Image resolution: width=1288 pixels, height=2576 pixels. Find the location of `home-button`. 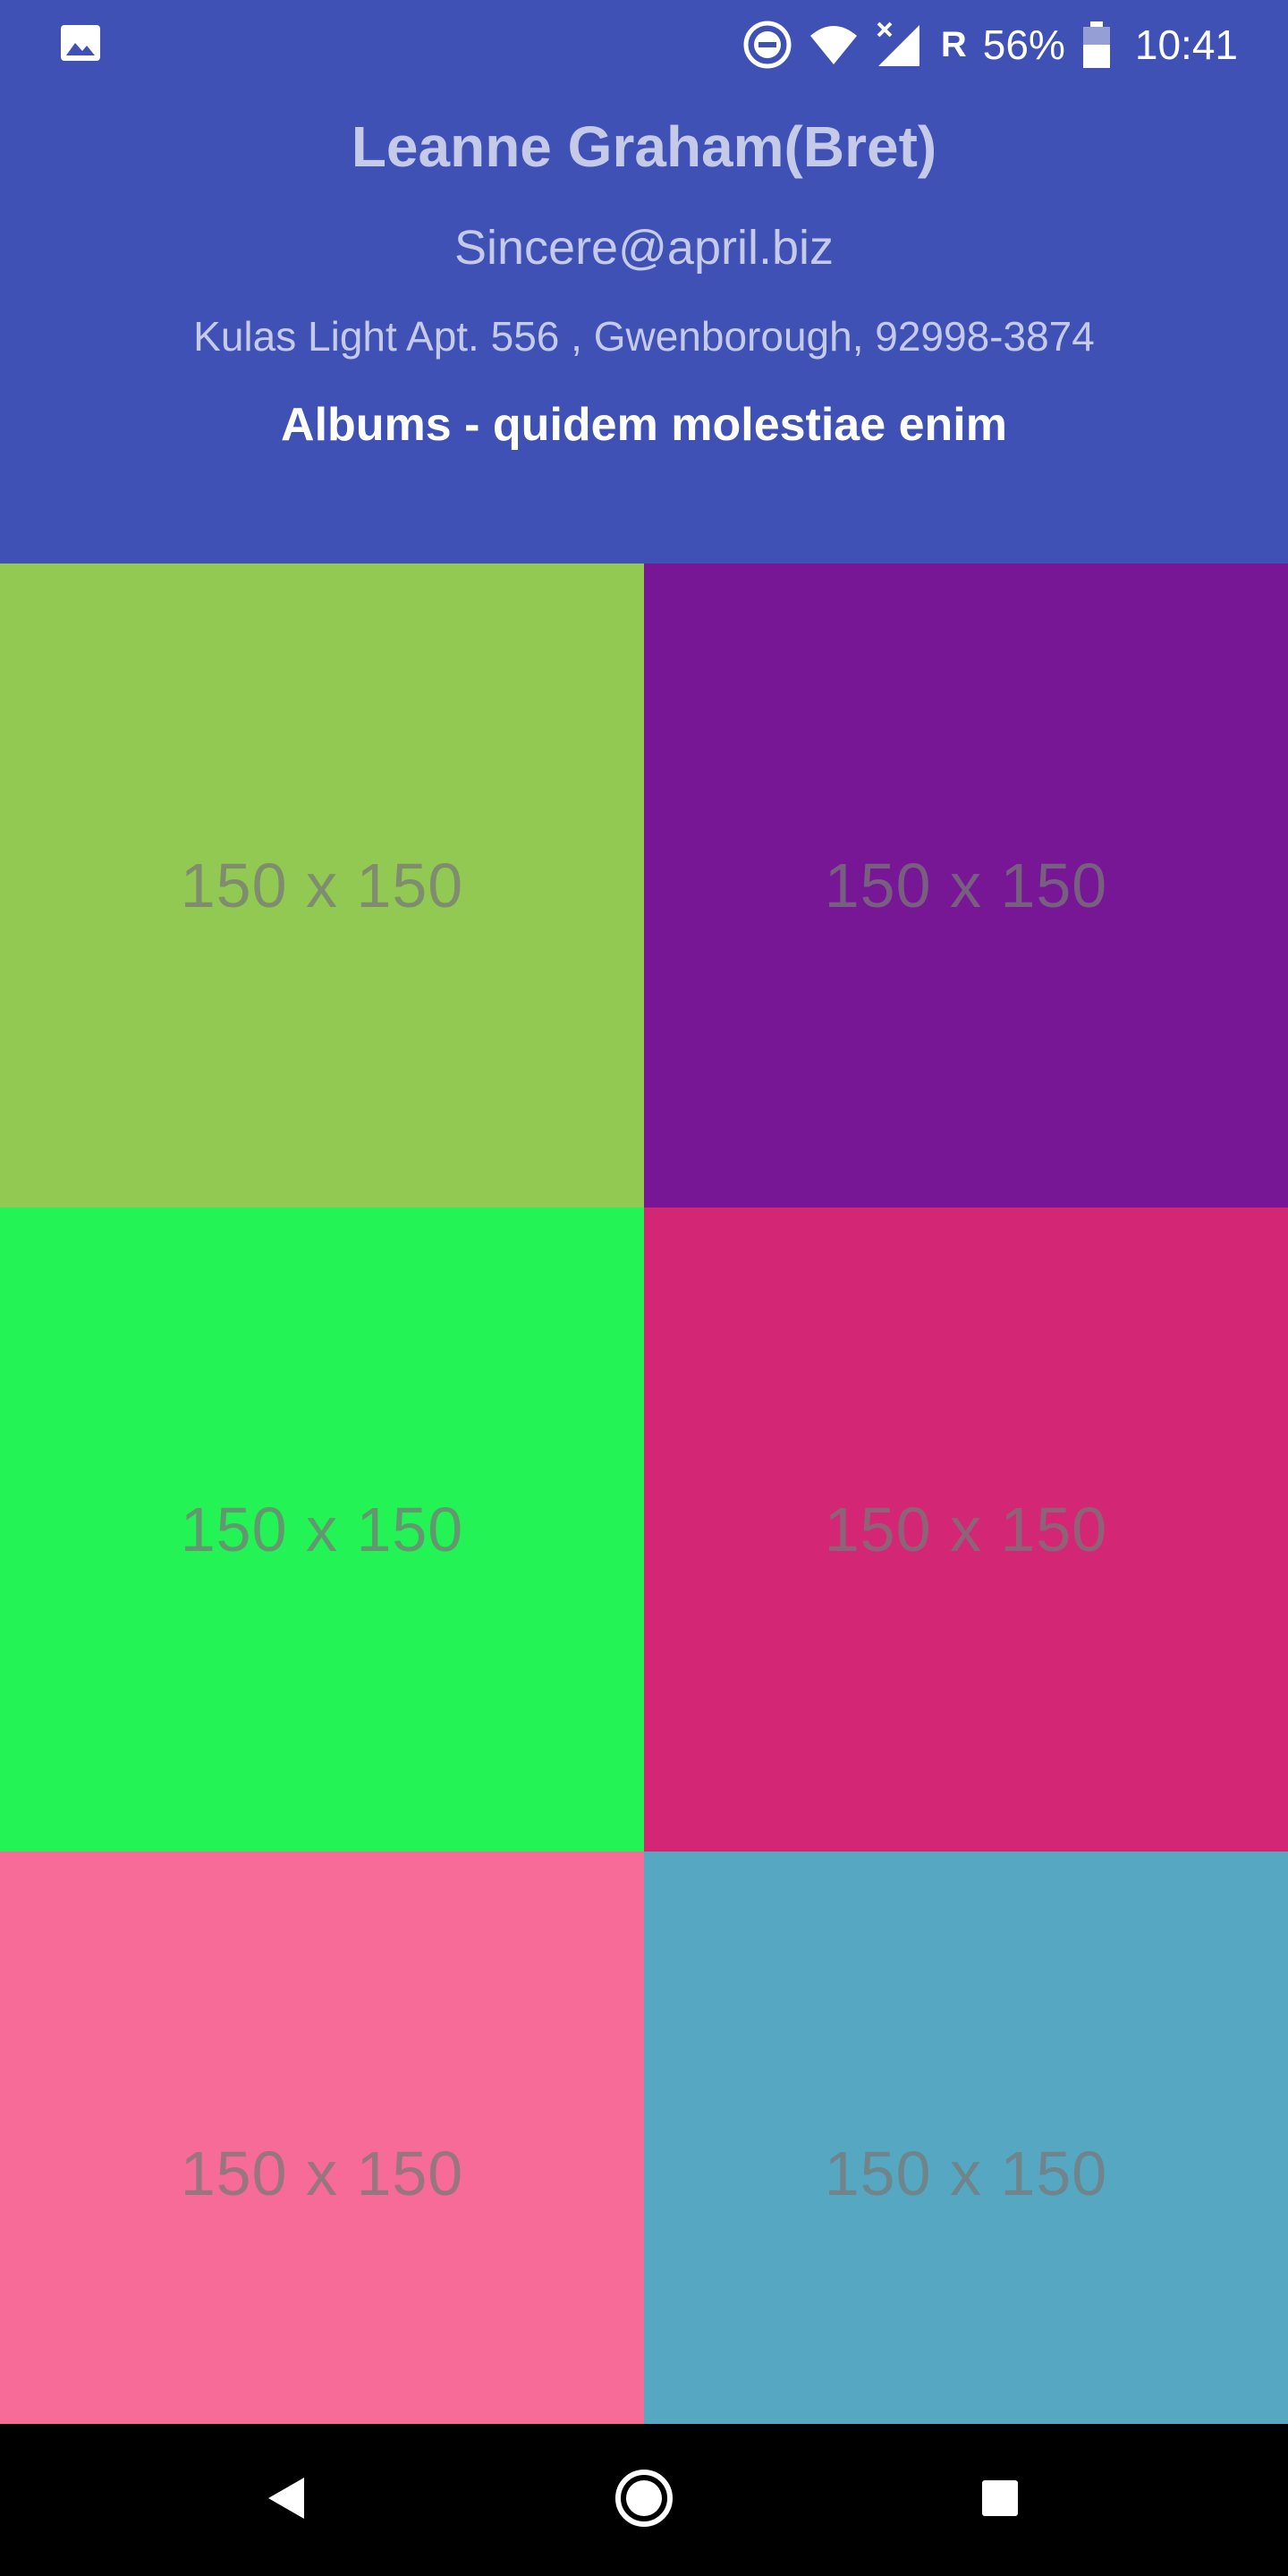

home-button is located at coordinates (644, 2500).